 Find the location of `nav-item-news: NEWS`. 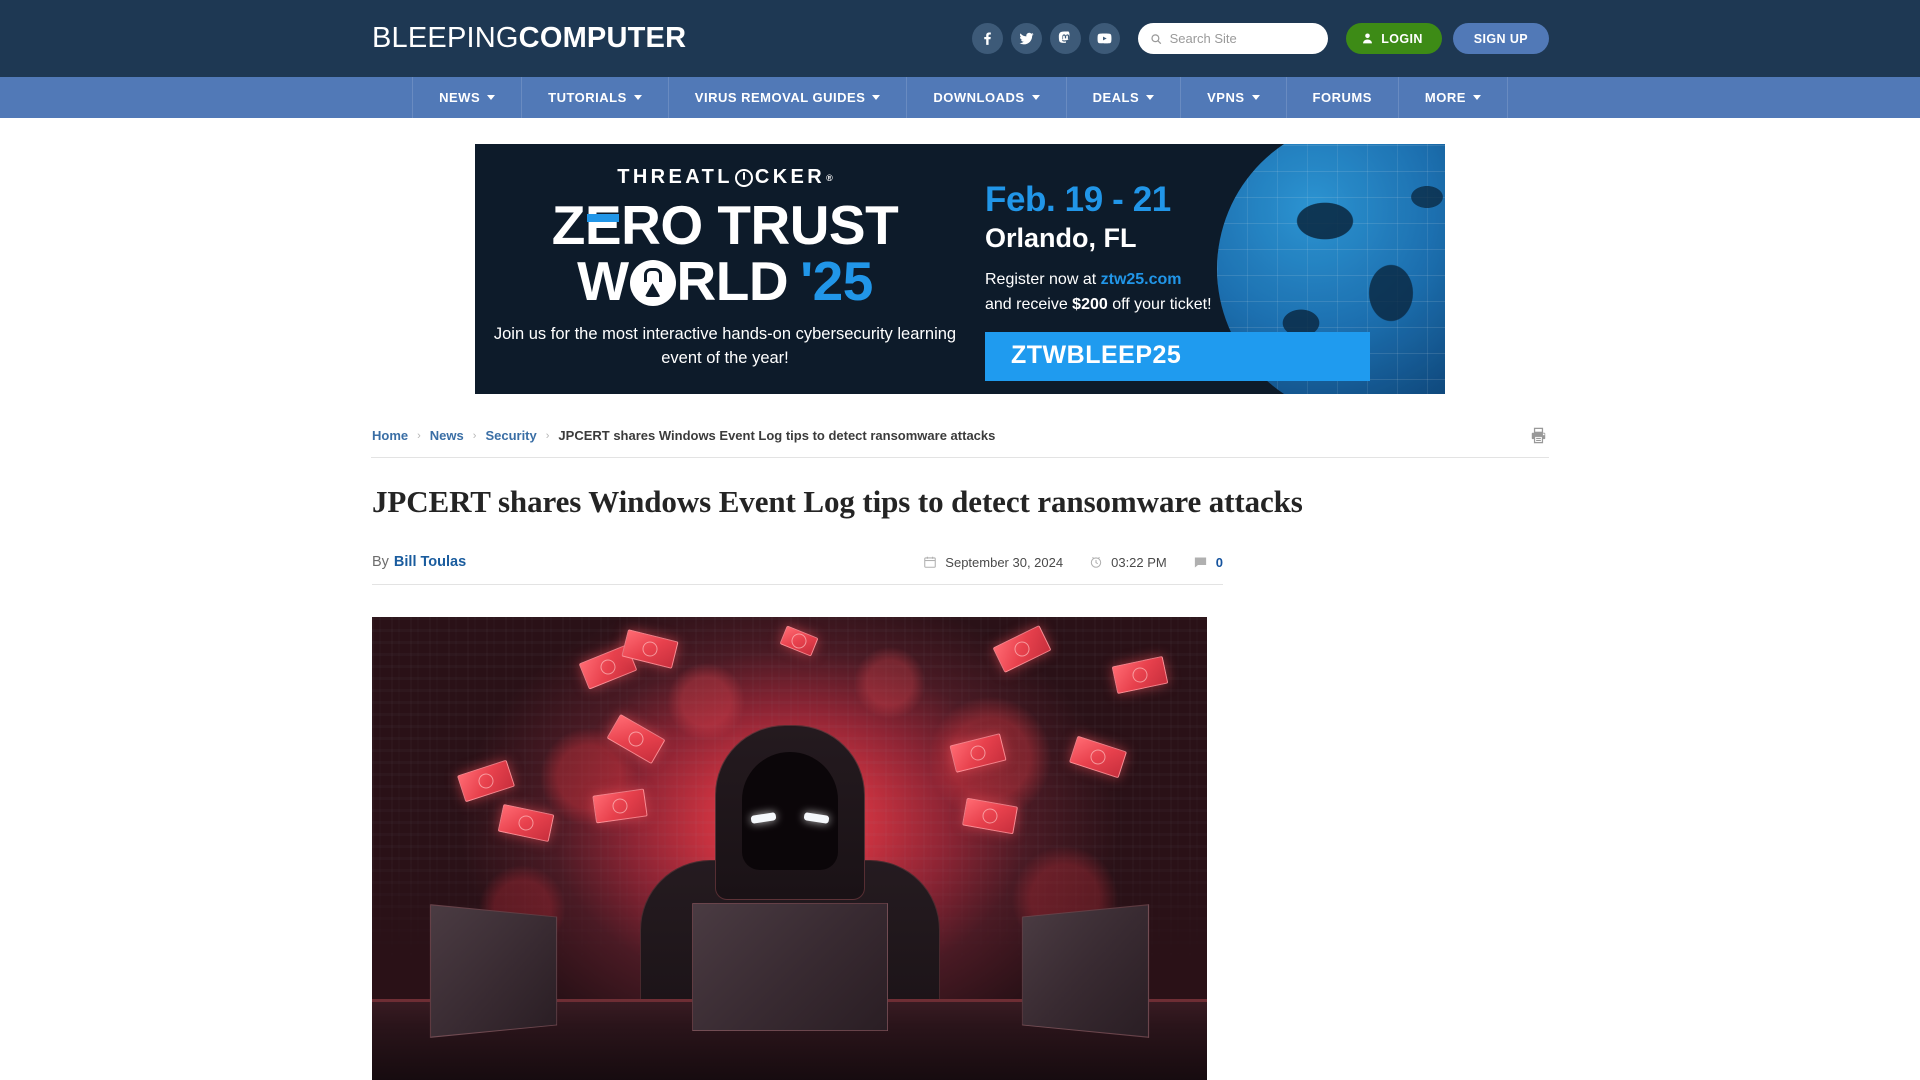

nav-item-news: NEWS is located at coordinates (467, 97).